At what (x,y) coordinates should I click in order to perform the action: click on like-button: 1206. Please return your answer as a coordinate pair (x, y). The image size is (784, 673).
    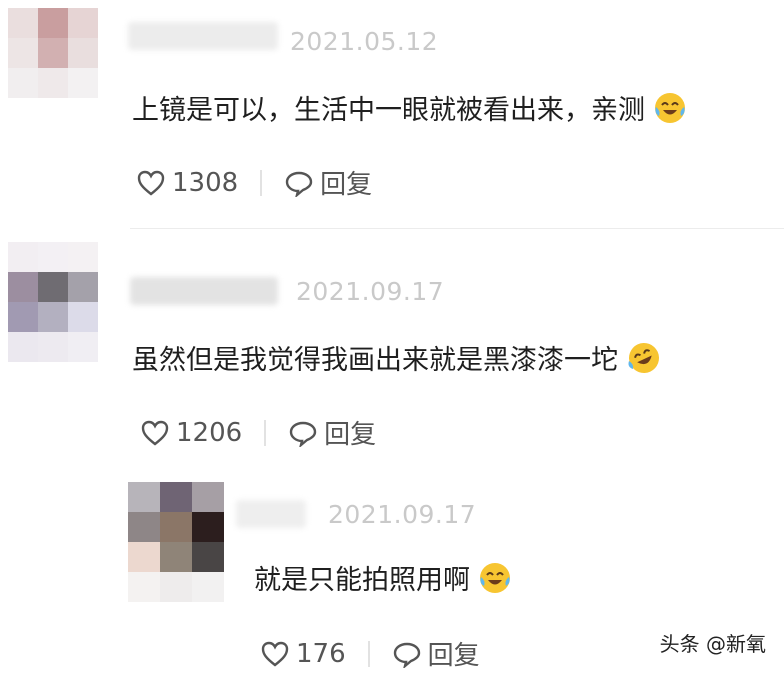
    Looking at the image, I should click on (191, 433).